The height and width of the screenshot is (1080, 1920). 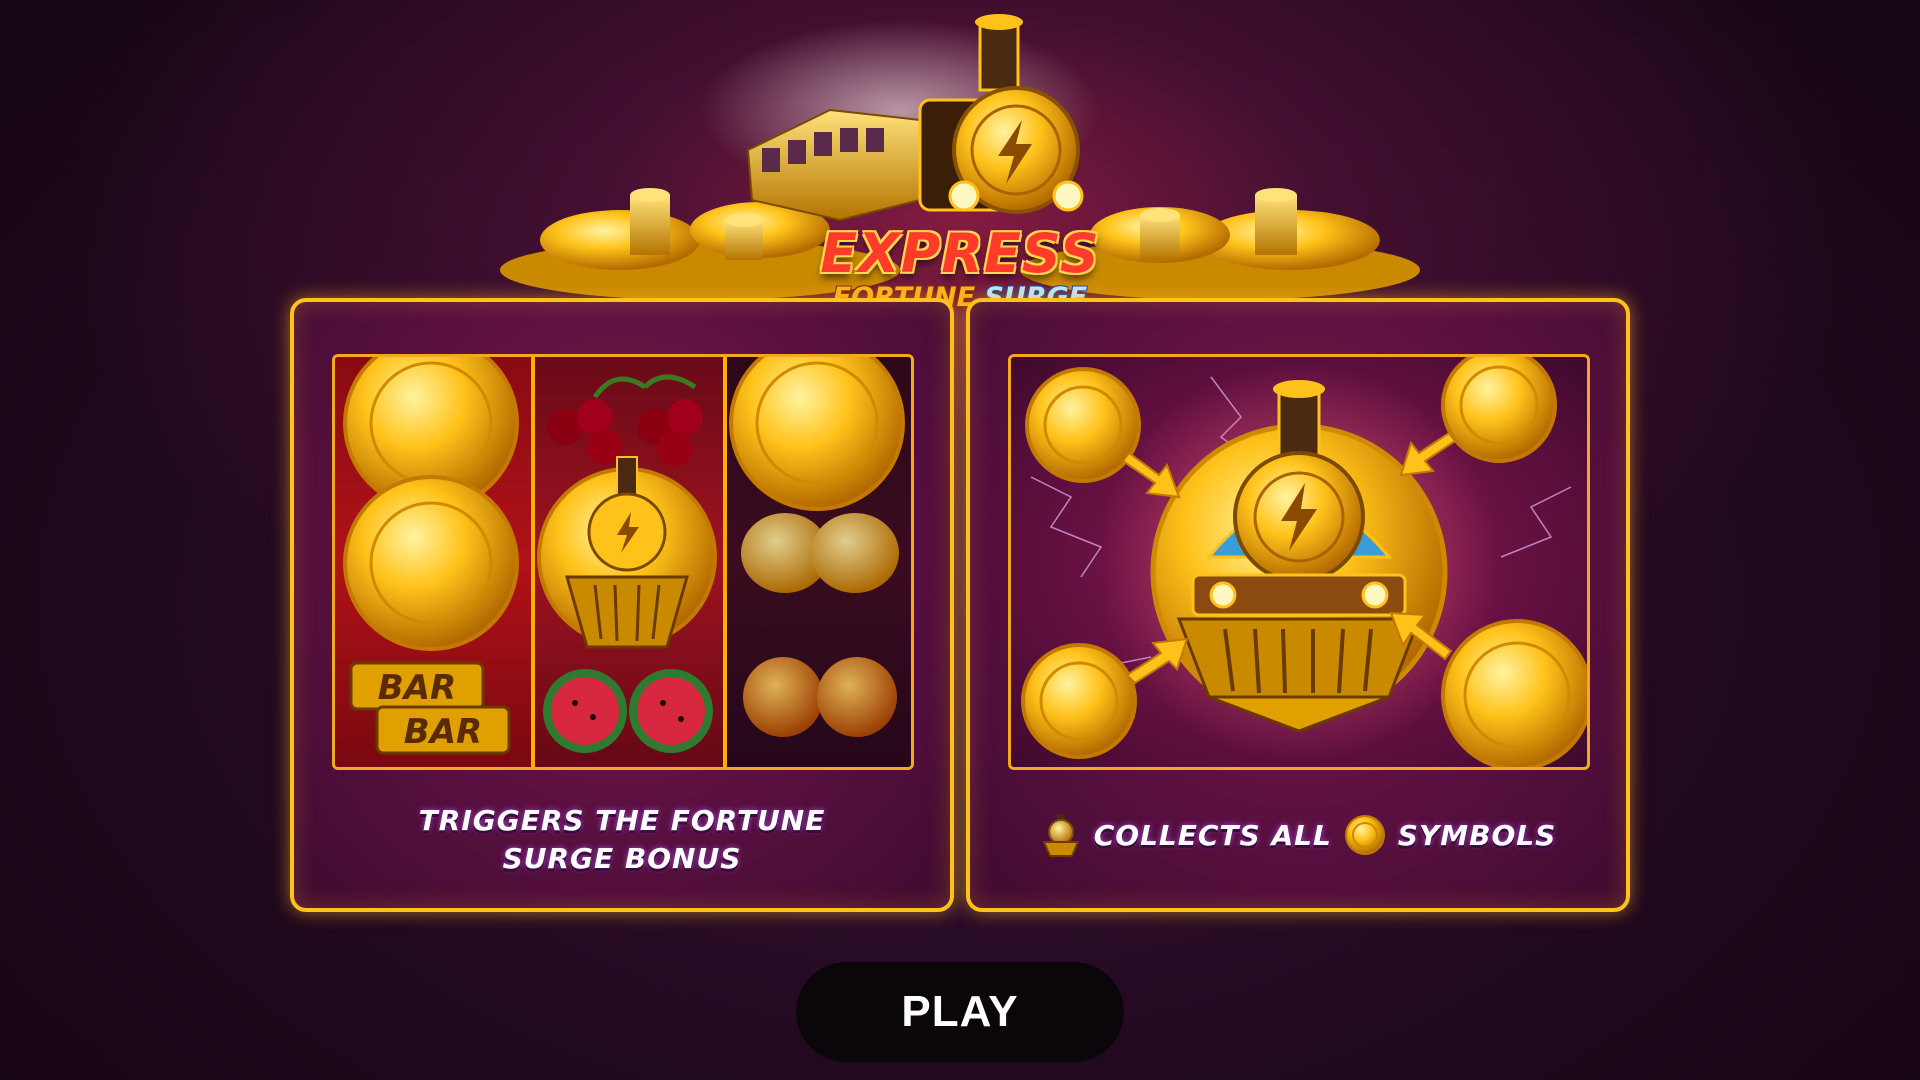 I want to click on game-logo: EXPRESS FORTUNE SURGE, so click(x=960, y=160).